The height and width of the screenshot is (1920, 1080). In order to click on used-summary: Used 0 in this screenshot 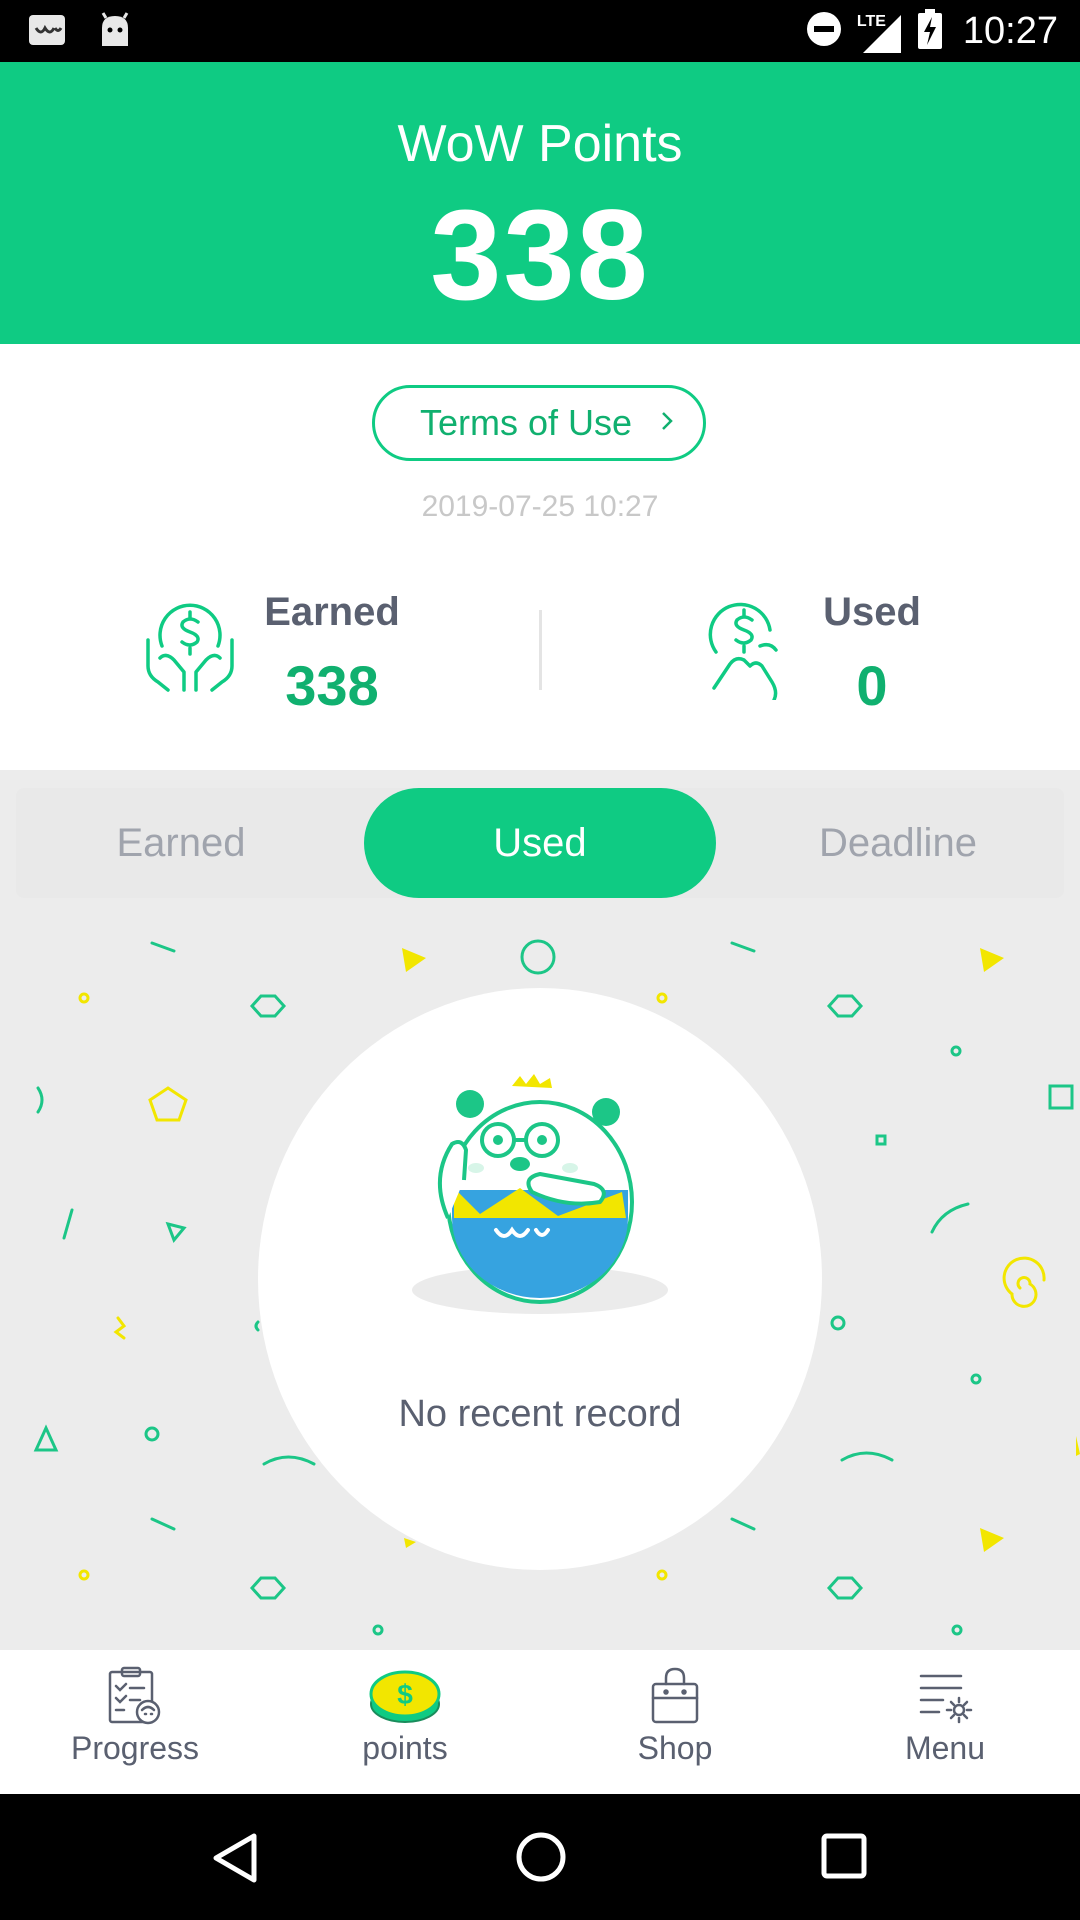, I will do `click(872, 654)`.